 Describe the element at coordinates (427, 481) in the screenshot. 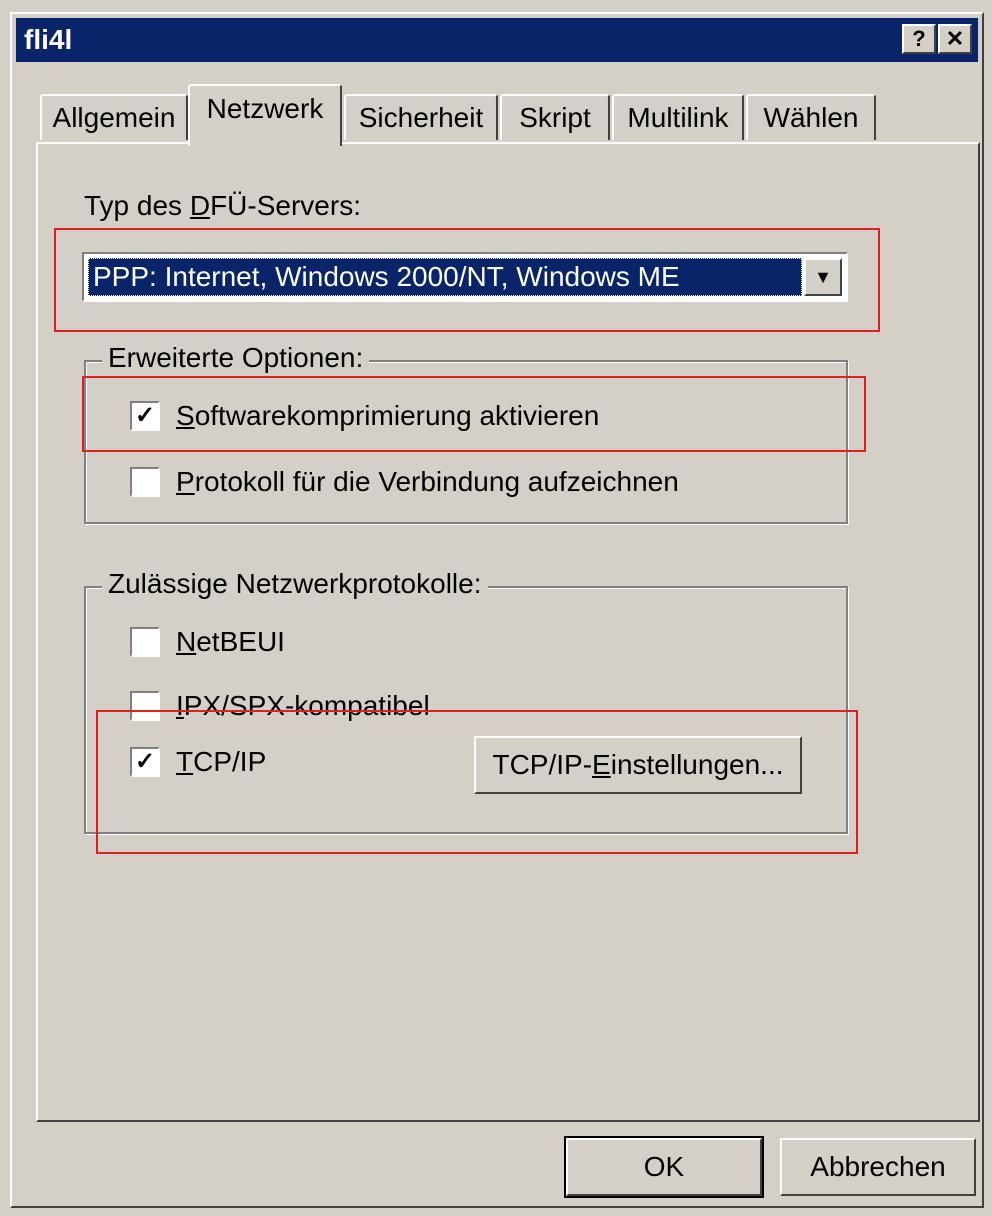

I see `connection-log-label: Protokoll für die Verbindung aufzeichnen` at that location.